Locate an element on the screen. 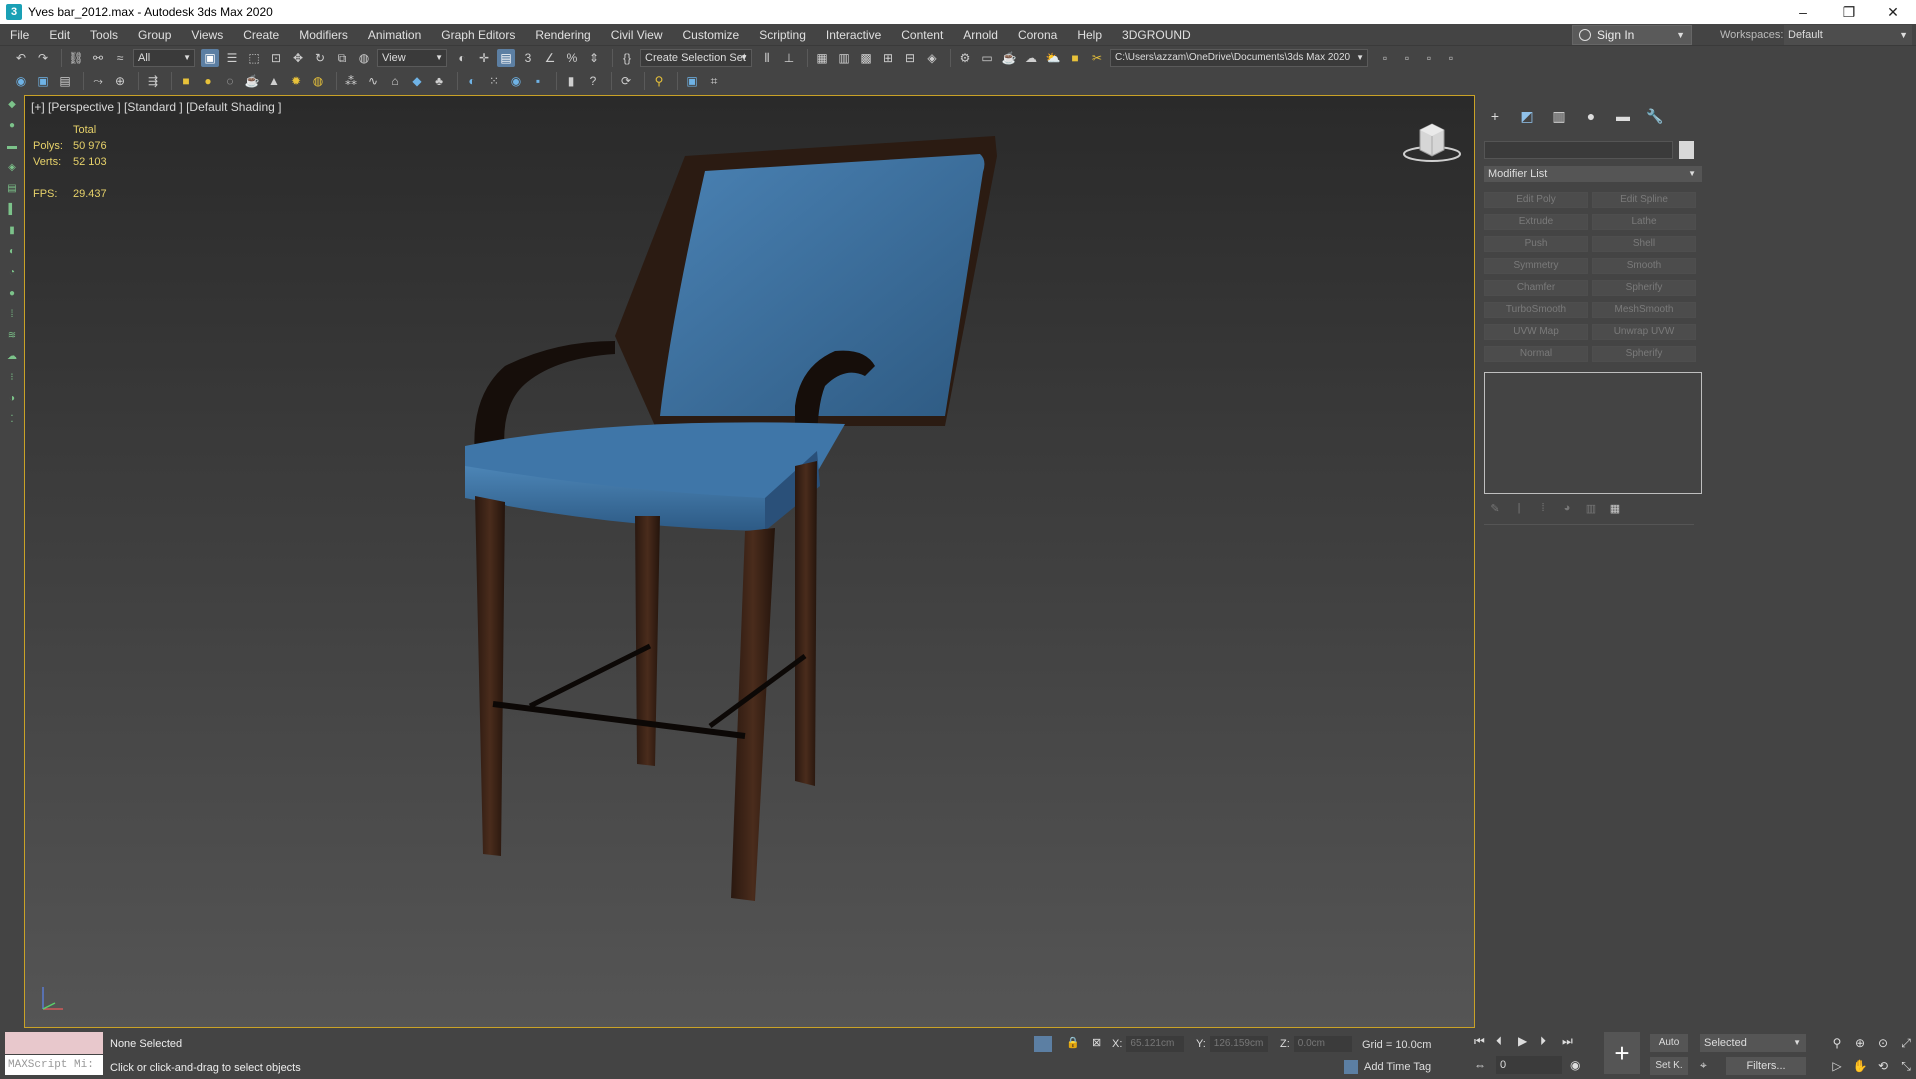 The image size is (1916, 1079). display-containers-icon: ≋ is located at coordinates (12, 336).